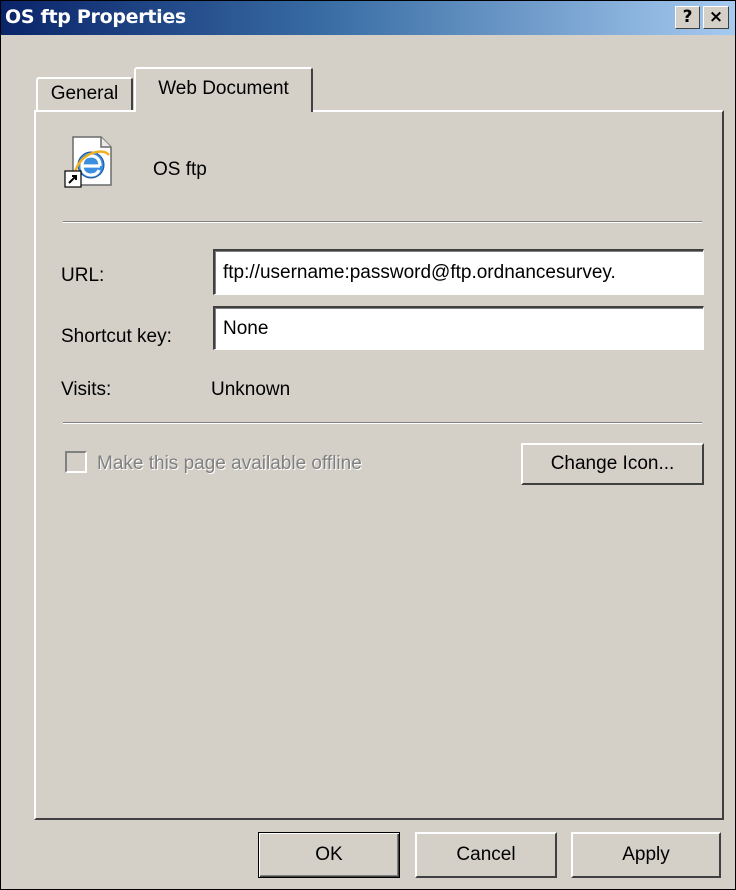 This screenshot has height=890, width=736. Describe the element at coordinates (83, 275) in the screenshot. I see `url-label: URL:` at that location.